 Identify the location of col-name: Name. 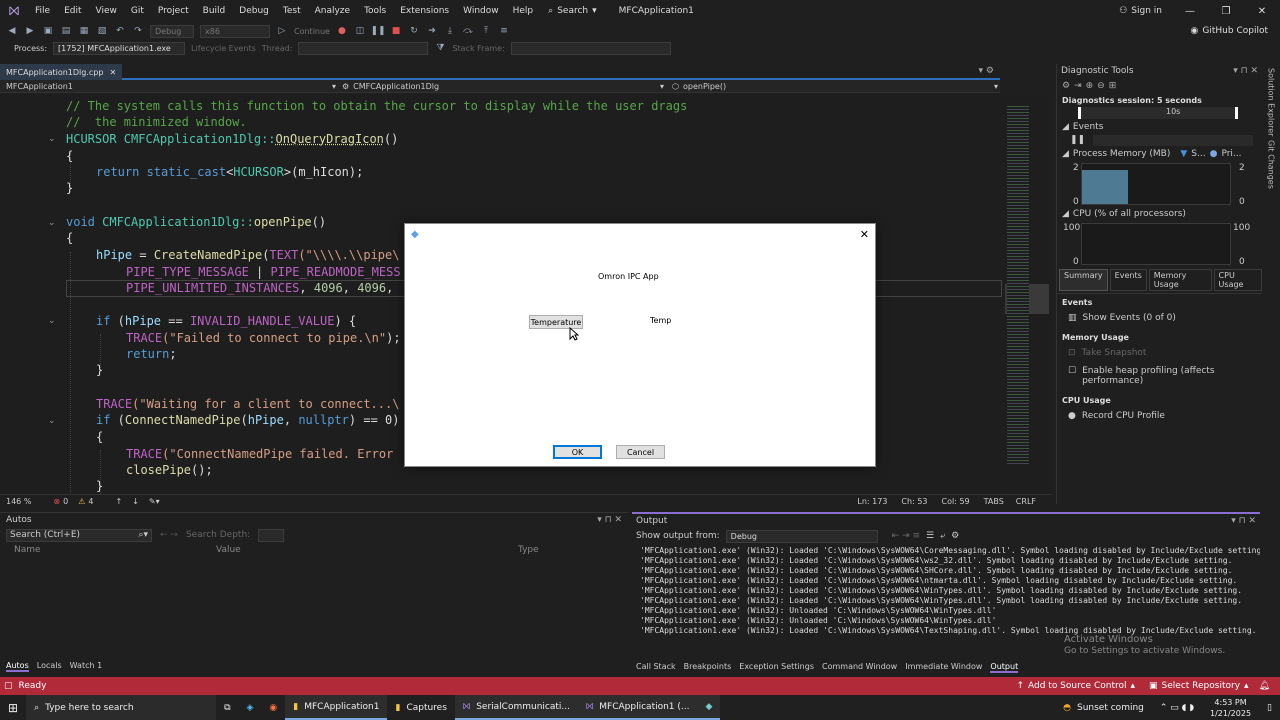
(27, 550).